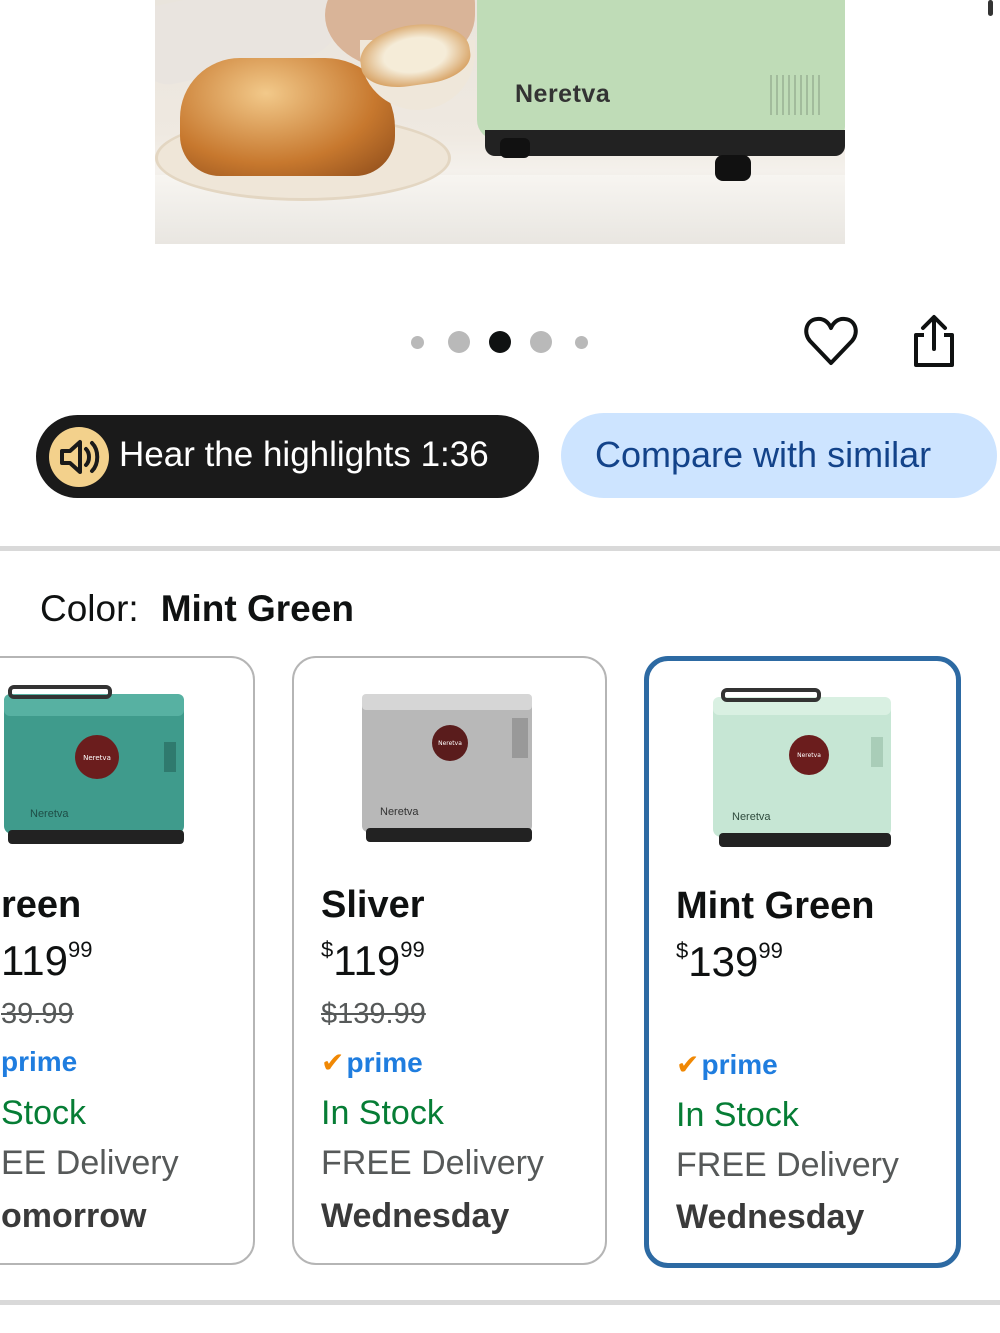 This screenshot has width=1000, height=1333. I want to click on color-label: Color:, so click(89, 608).